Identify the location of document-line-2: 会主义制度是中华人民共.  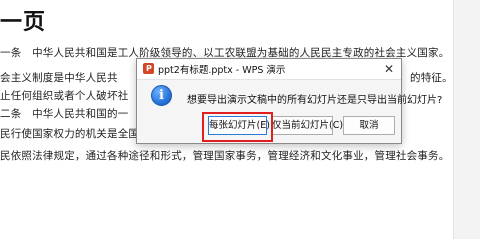
(59, 78).